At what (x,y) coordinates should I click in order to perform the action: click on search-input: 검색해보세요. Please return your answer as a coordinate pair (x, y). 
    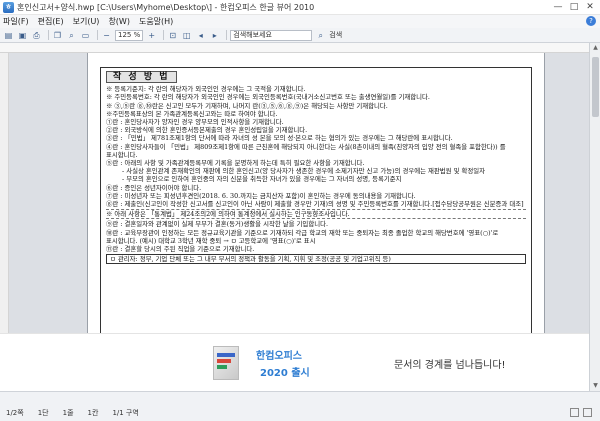
    Looking at the image, I should click on (271, 35).